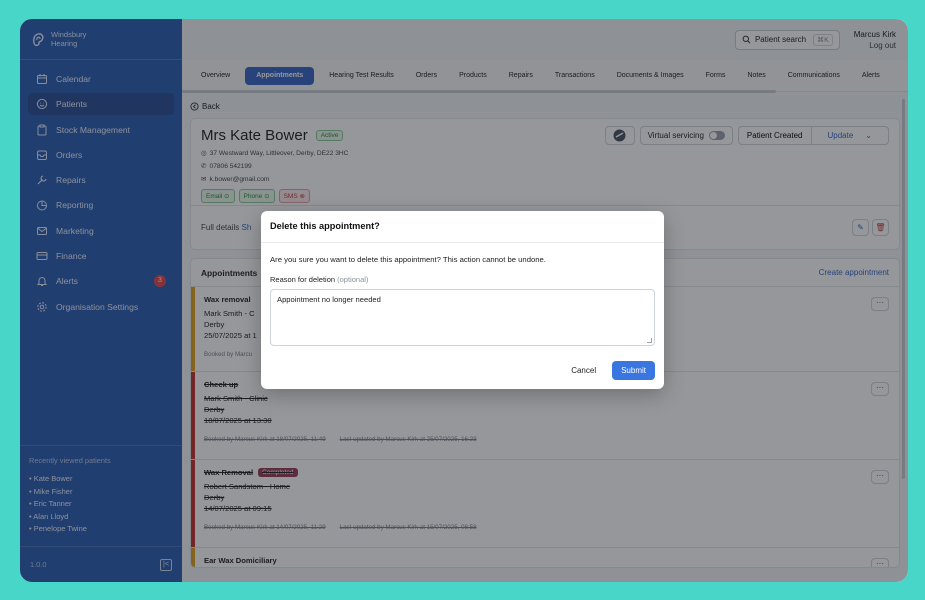 This screenshot has height=600, width=925. What do you see at coordinates (462, 317) in the screenshot?
I see `reason-textarea: Appointment no longer needed` at bounding box center [462, 317].